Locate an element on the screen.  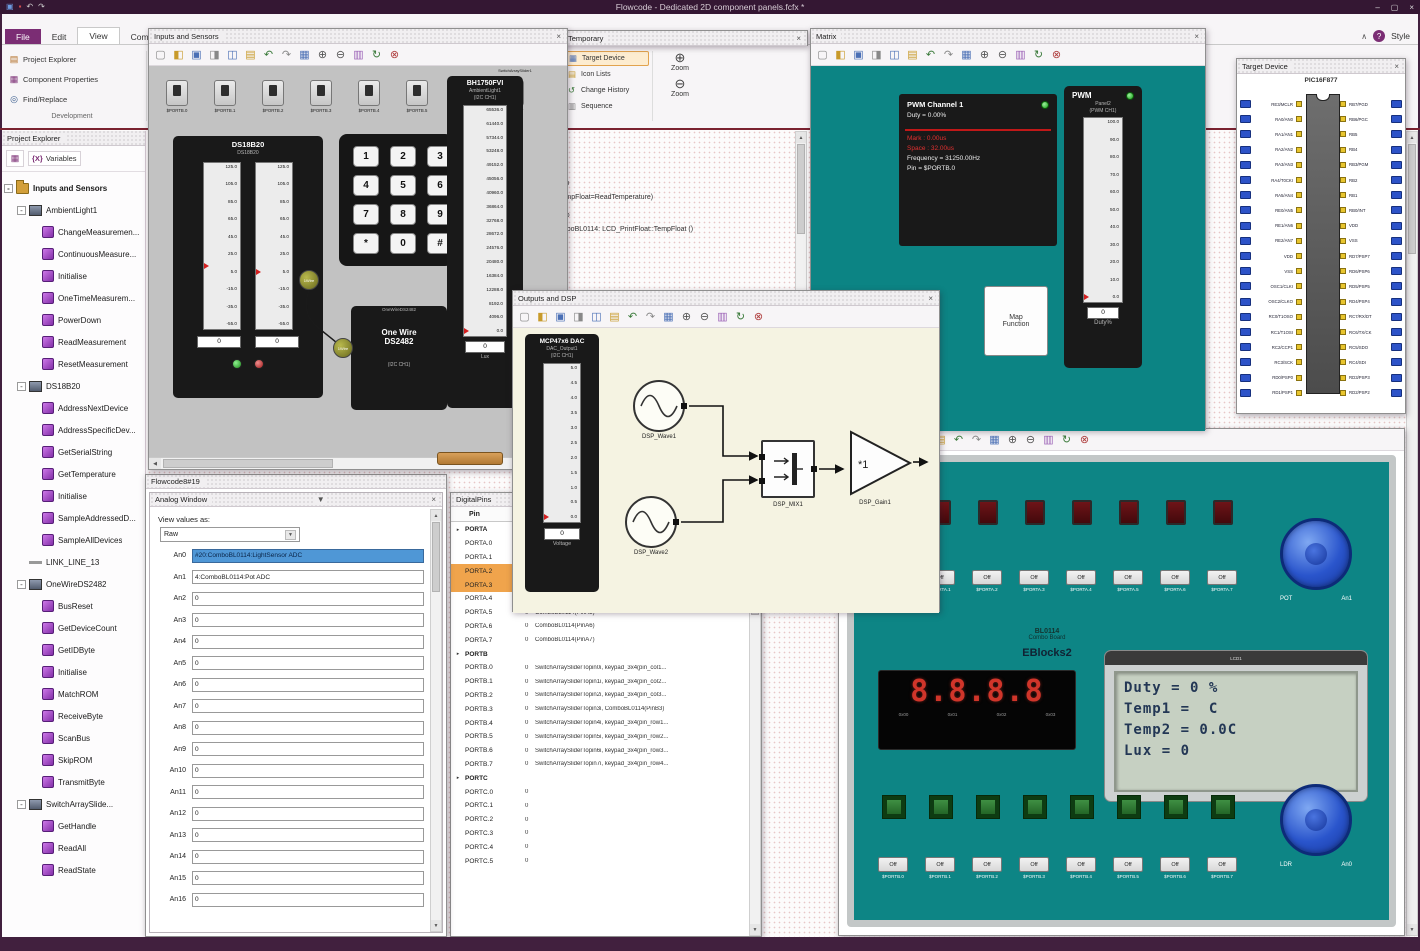
scrollbar is located at coordinates (436, 720).